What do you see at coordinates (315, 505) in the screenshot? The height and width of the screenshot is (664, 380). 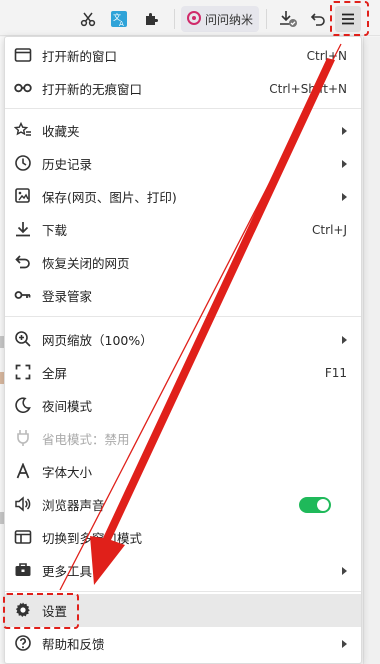 I see `sound-toggle` at bounding box center [315, 505].